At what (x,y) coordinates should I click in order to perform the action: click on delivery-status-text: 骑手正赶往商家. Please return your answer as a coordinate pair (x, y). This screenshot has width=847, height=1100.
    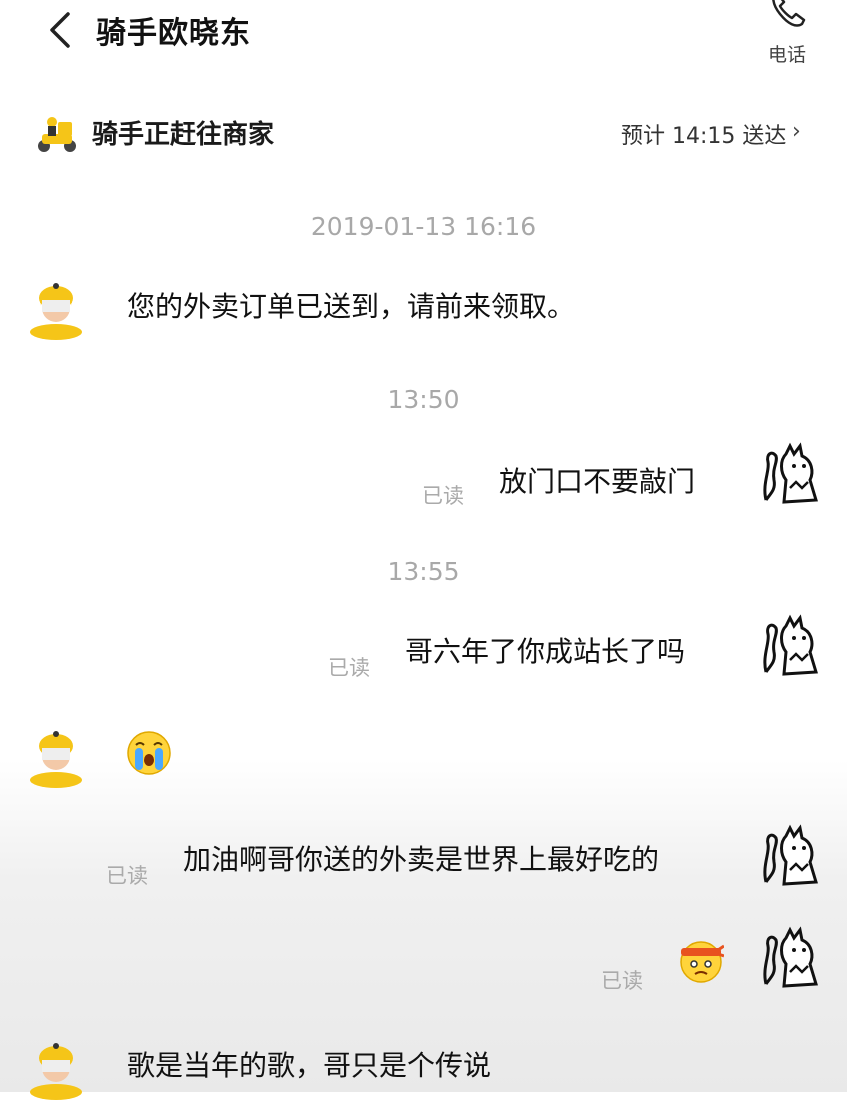
    Looking at the image, I should click on (183, 132).